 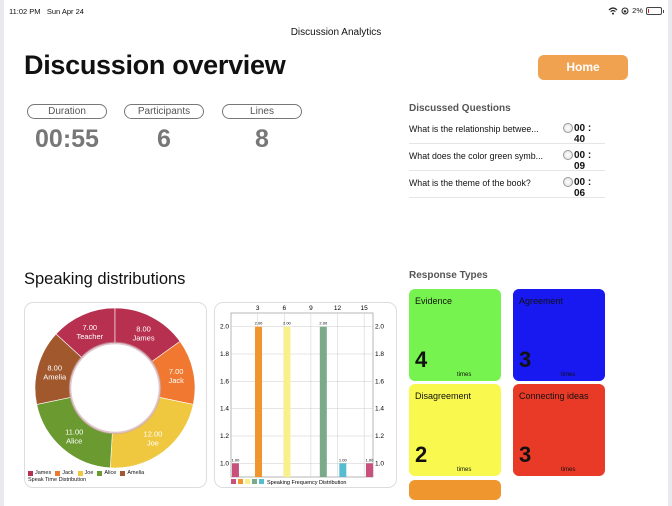 I want to click on page-title: Discussion overview, so click(x=155, y=65).